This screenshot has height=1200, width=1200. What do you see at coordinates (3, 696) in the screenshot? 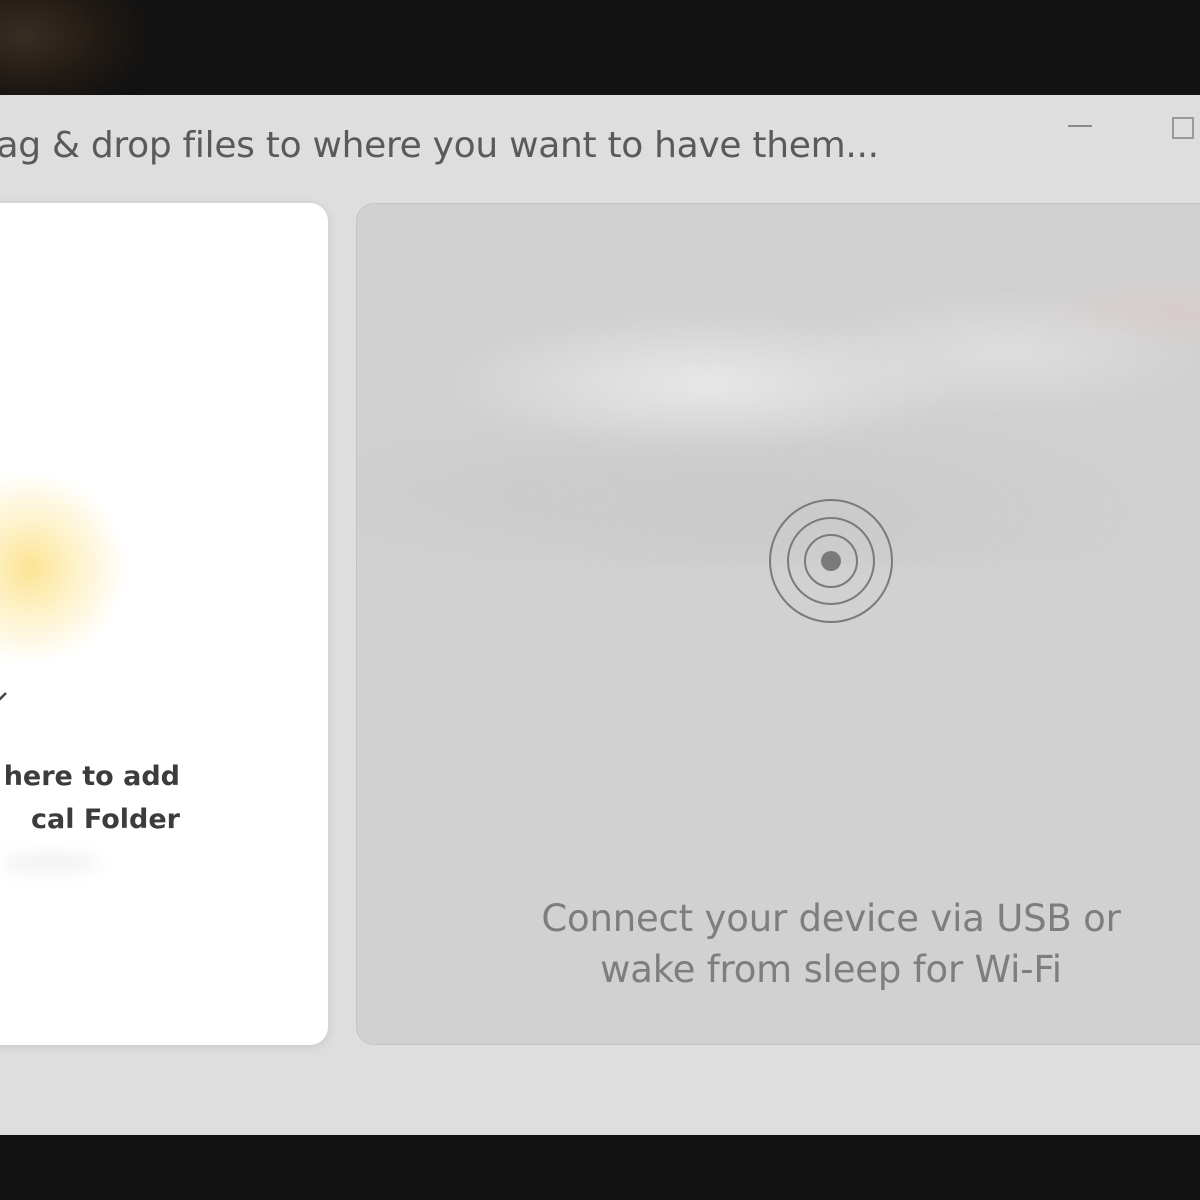
I see `download-arrow-icon` at bounding box center [3, 696].